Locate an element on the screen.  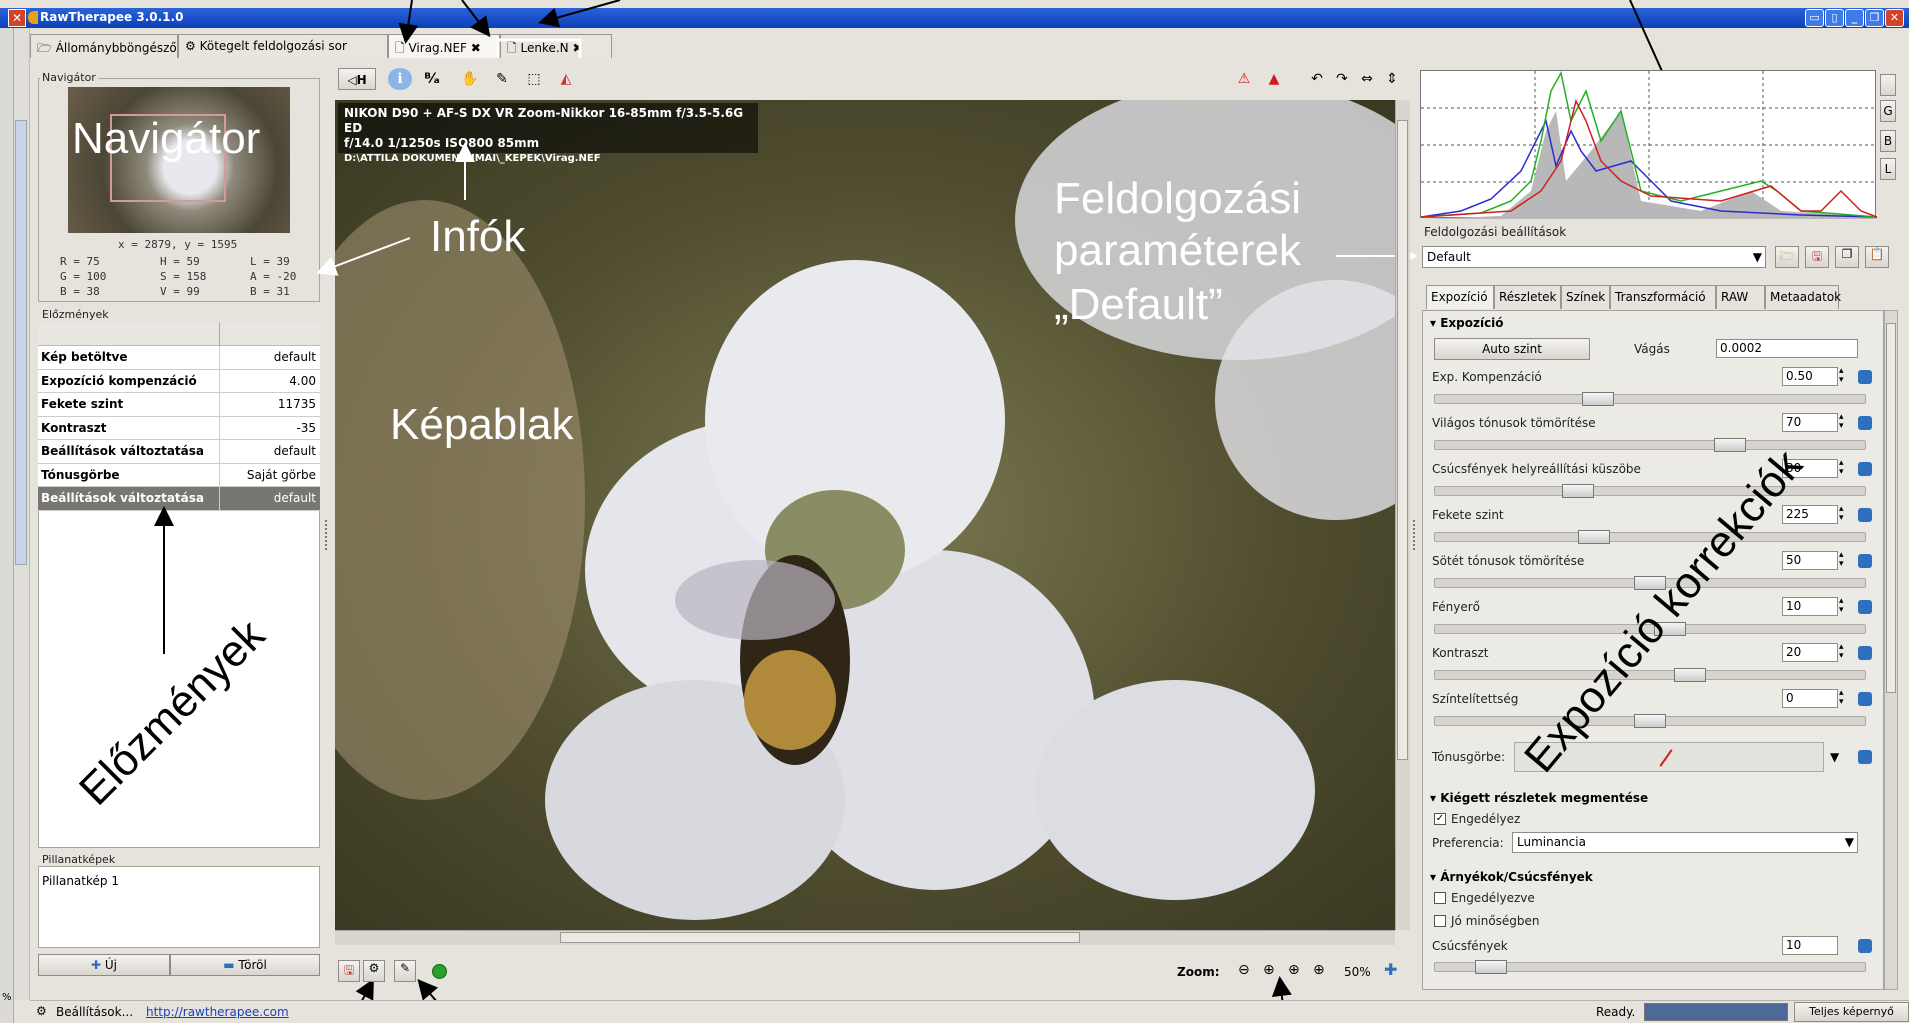
right-splitter is located at coordinates (1415, 535).